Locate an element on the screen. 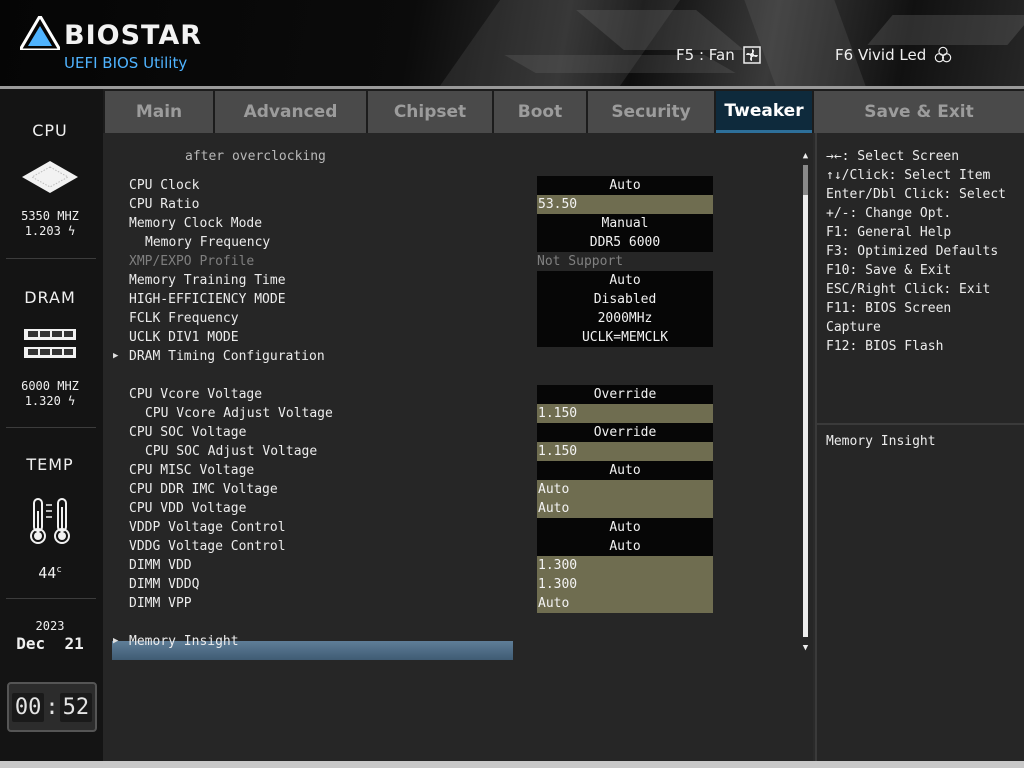 Image resolution: width=1024 pixels, height=768 pixels. clock-hours: 00 is located at coordinates (28, 707).